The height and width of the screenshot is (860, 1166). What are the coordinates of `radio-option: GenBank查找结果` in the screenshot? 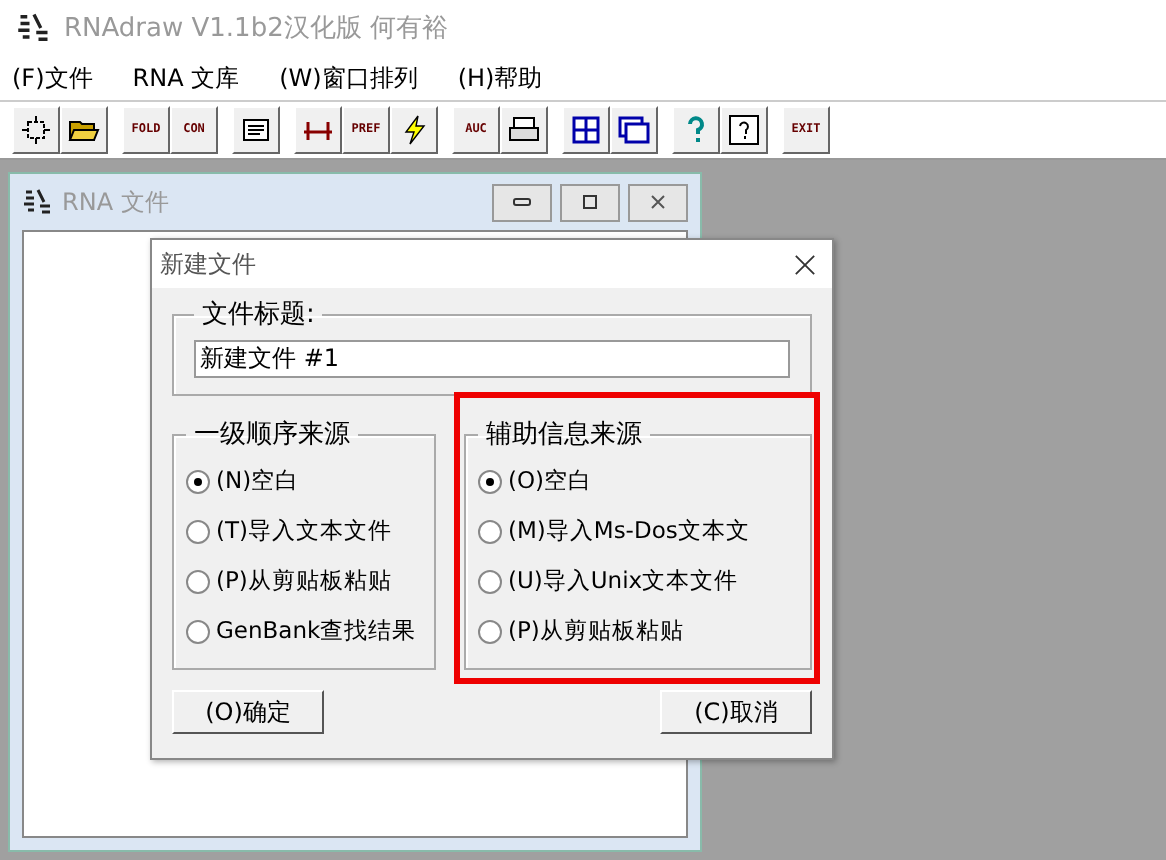 It's located at (304, 631).